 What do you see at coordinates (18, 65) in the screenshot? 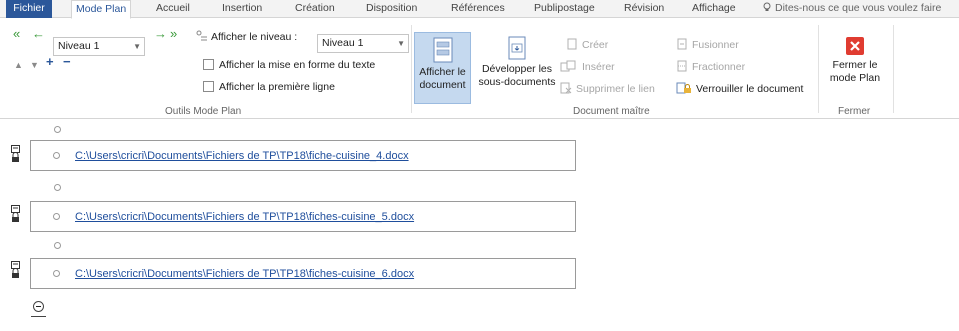
I see `move-up-icon: ▲` at bounding box center [18, 65].